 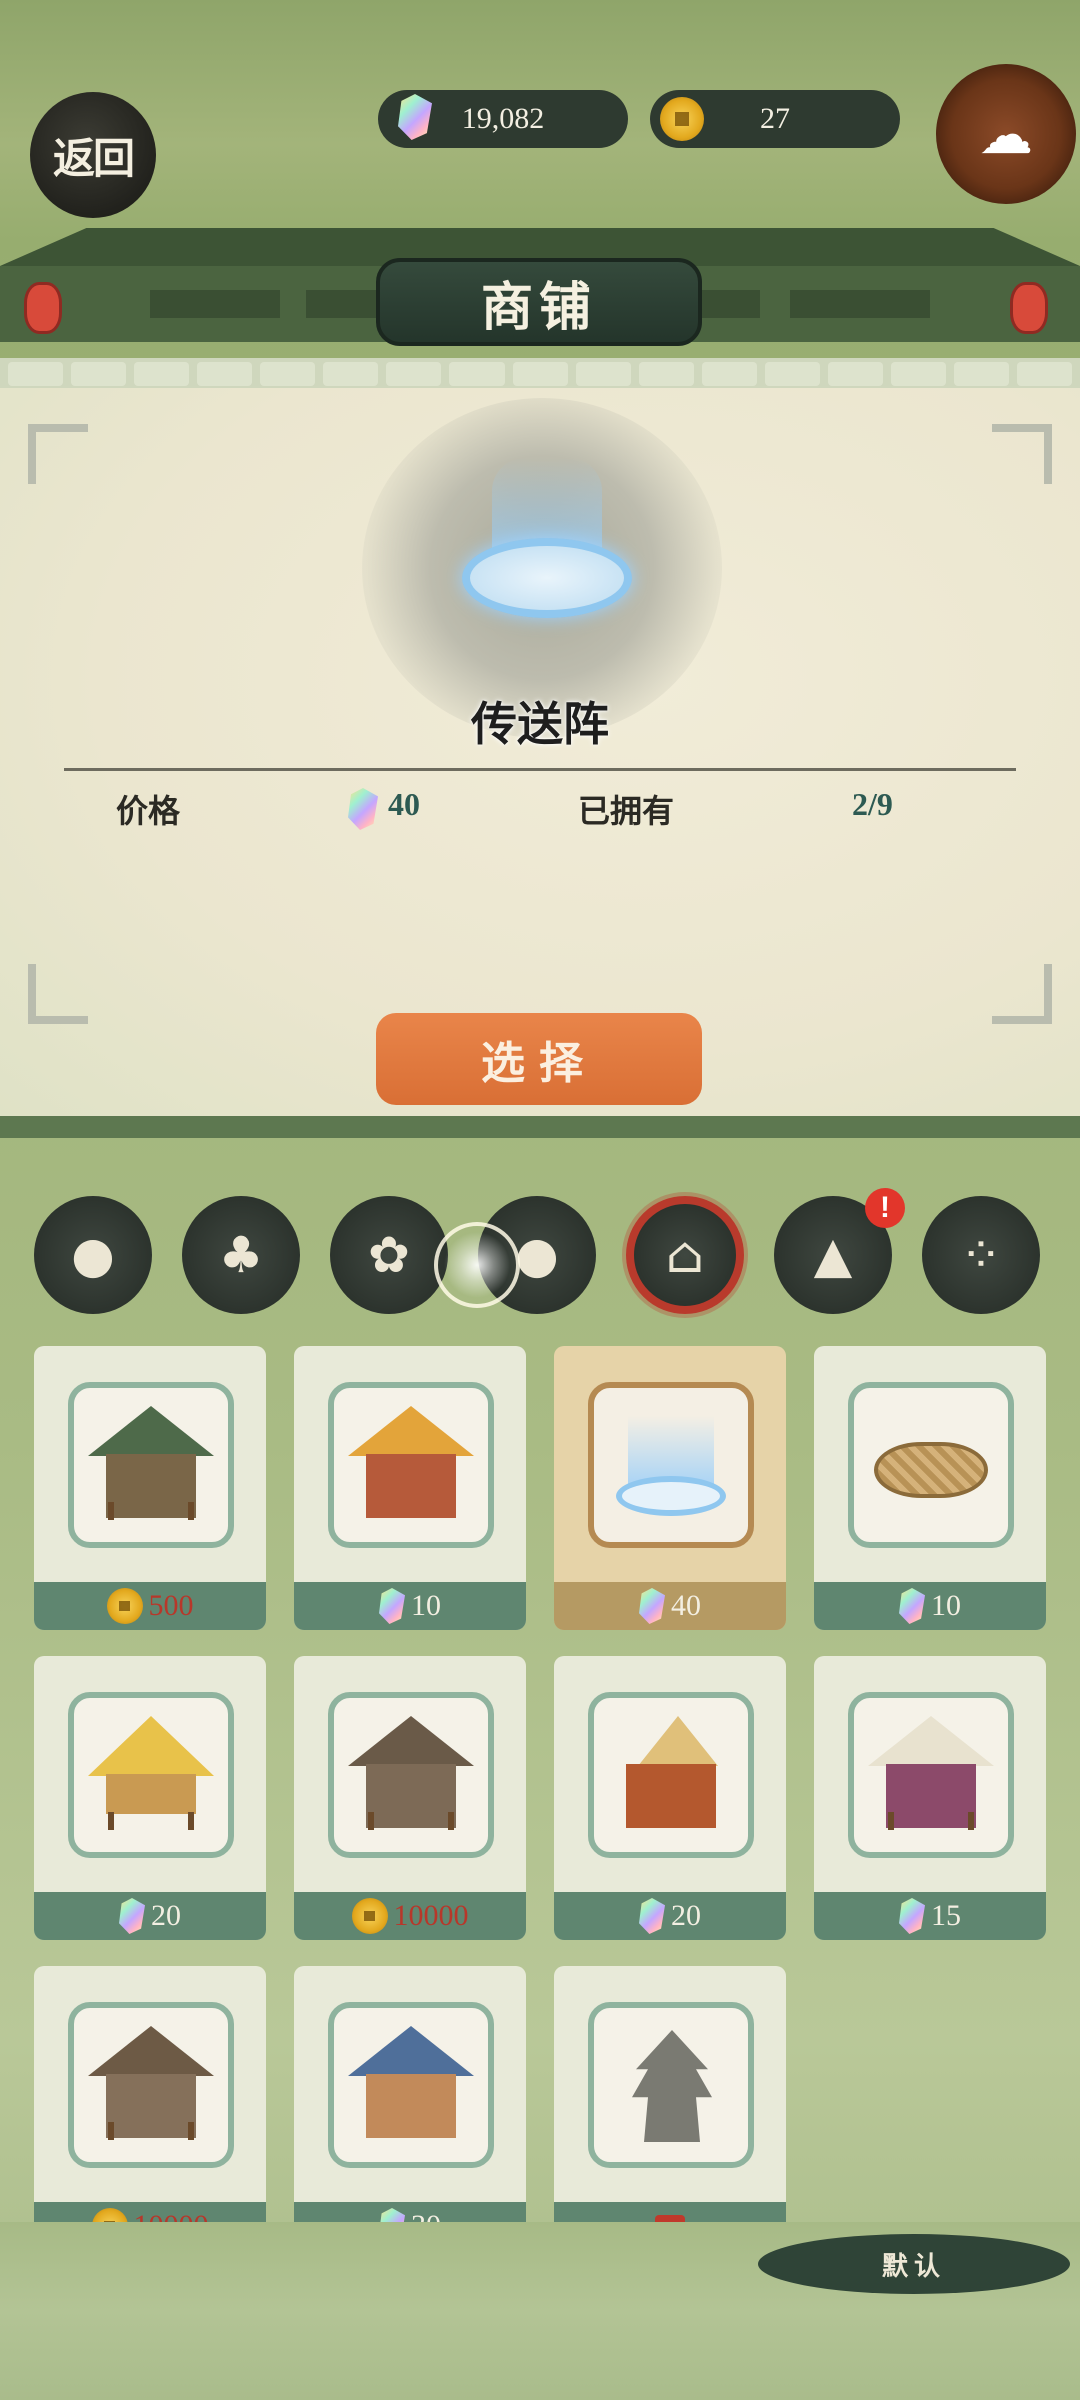 I want to click on item-card-flower-stall: 15, so click(x=930, y=1798).